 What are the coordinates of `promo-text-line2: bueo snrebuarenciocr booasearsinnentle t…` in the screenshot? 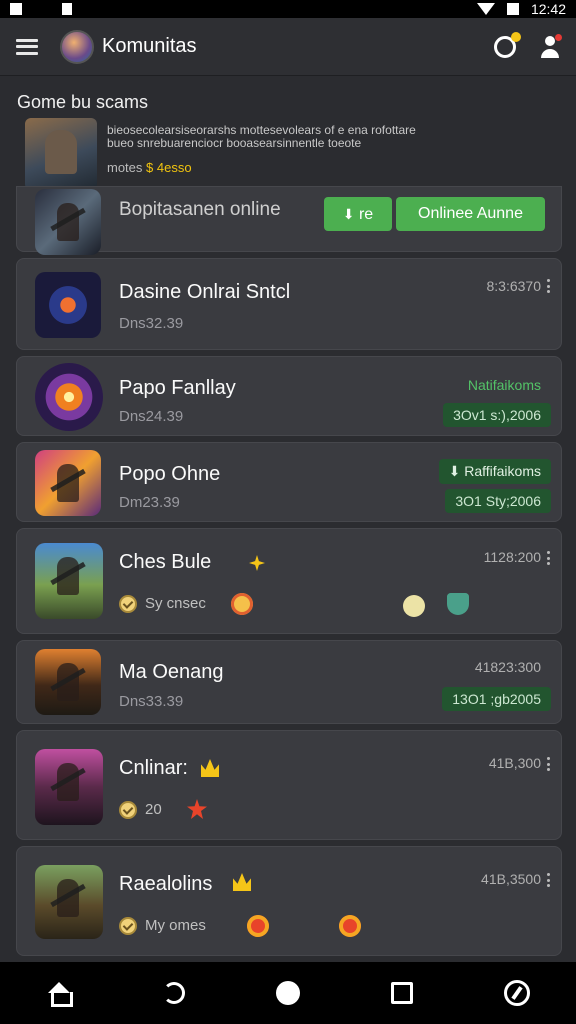 It's located at (234, 143).